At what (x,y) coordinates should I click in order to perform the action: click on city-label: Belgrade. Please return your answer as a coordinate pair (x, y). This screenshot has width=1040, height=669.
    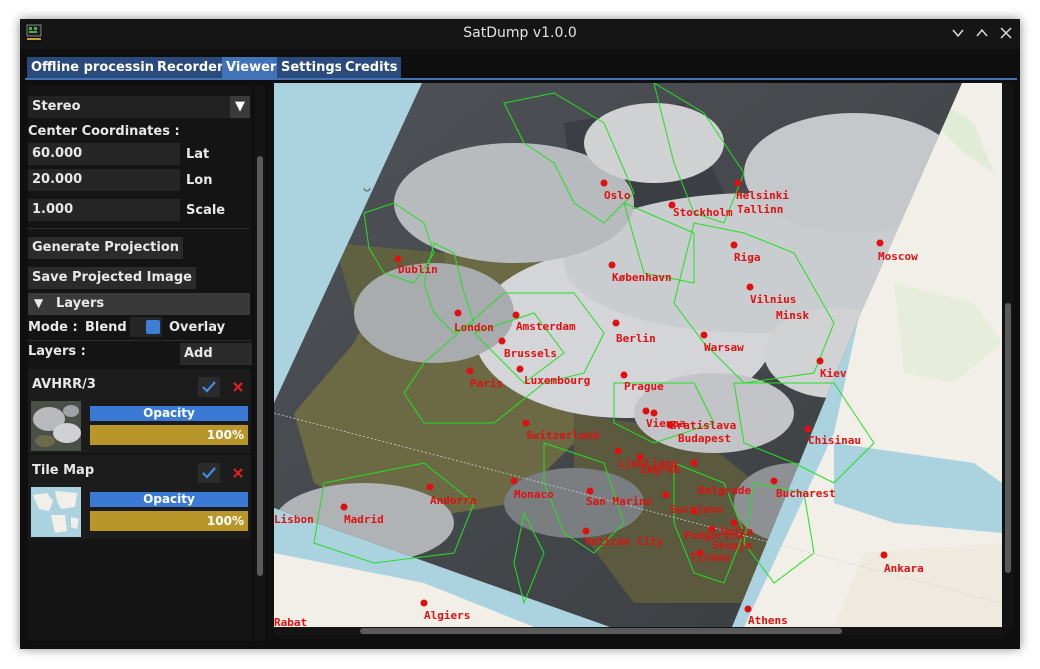
    Looking at the image, I should click on (724, 490).